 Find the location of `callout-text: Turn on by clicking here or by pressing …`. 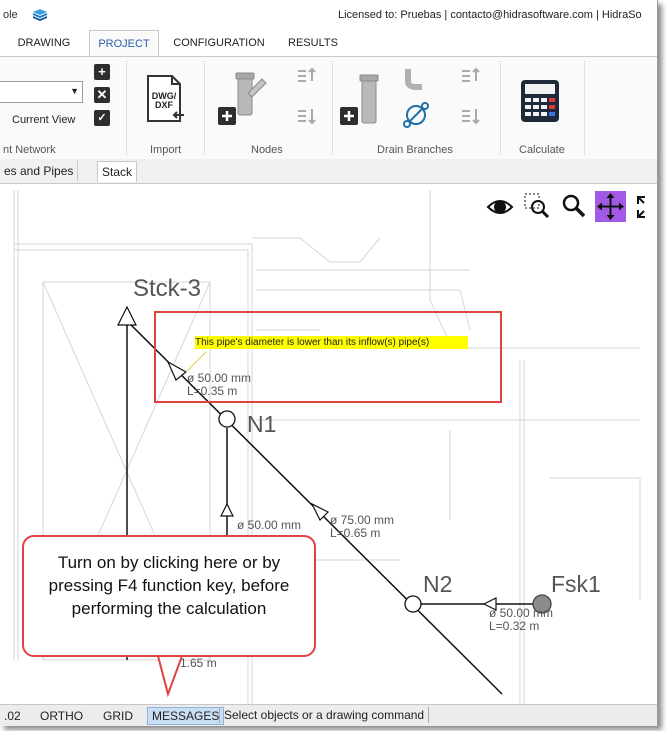

callout-text: Turn on by clicking here or by pressing … is located at coordinates (169, 585).